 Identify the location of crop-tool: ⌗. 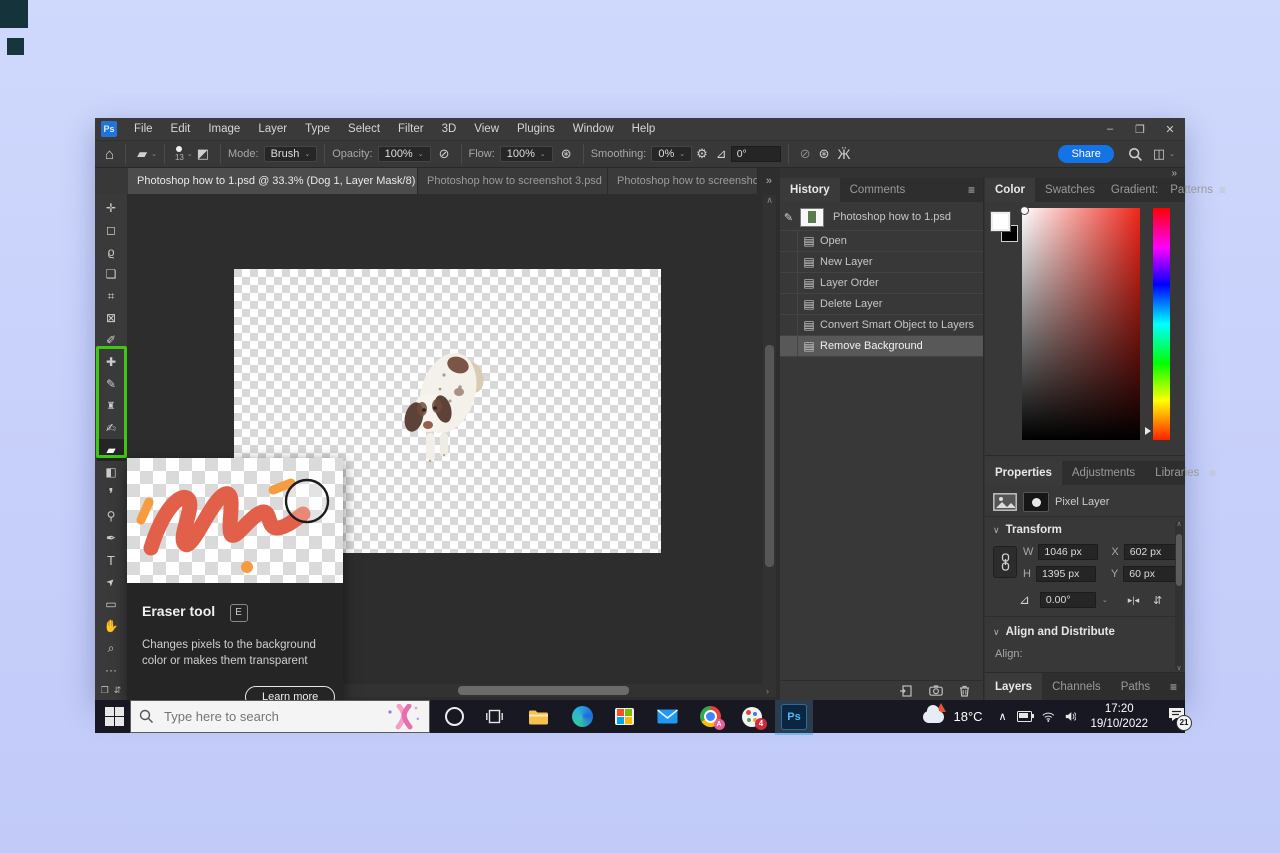
(111, 296).